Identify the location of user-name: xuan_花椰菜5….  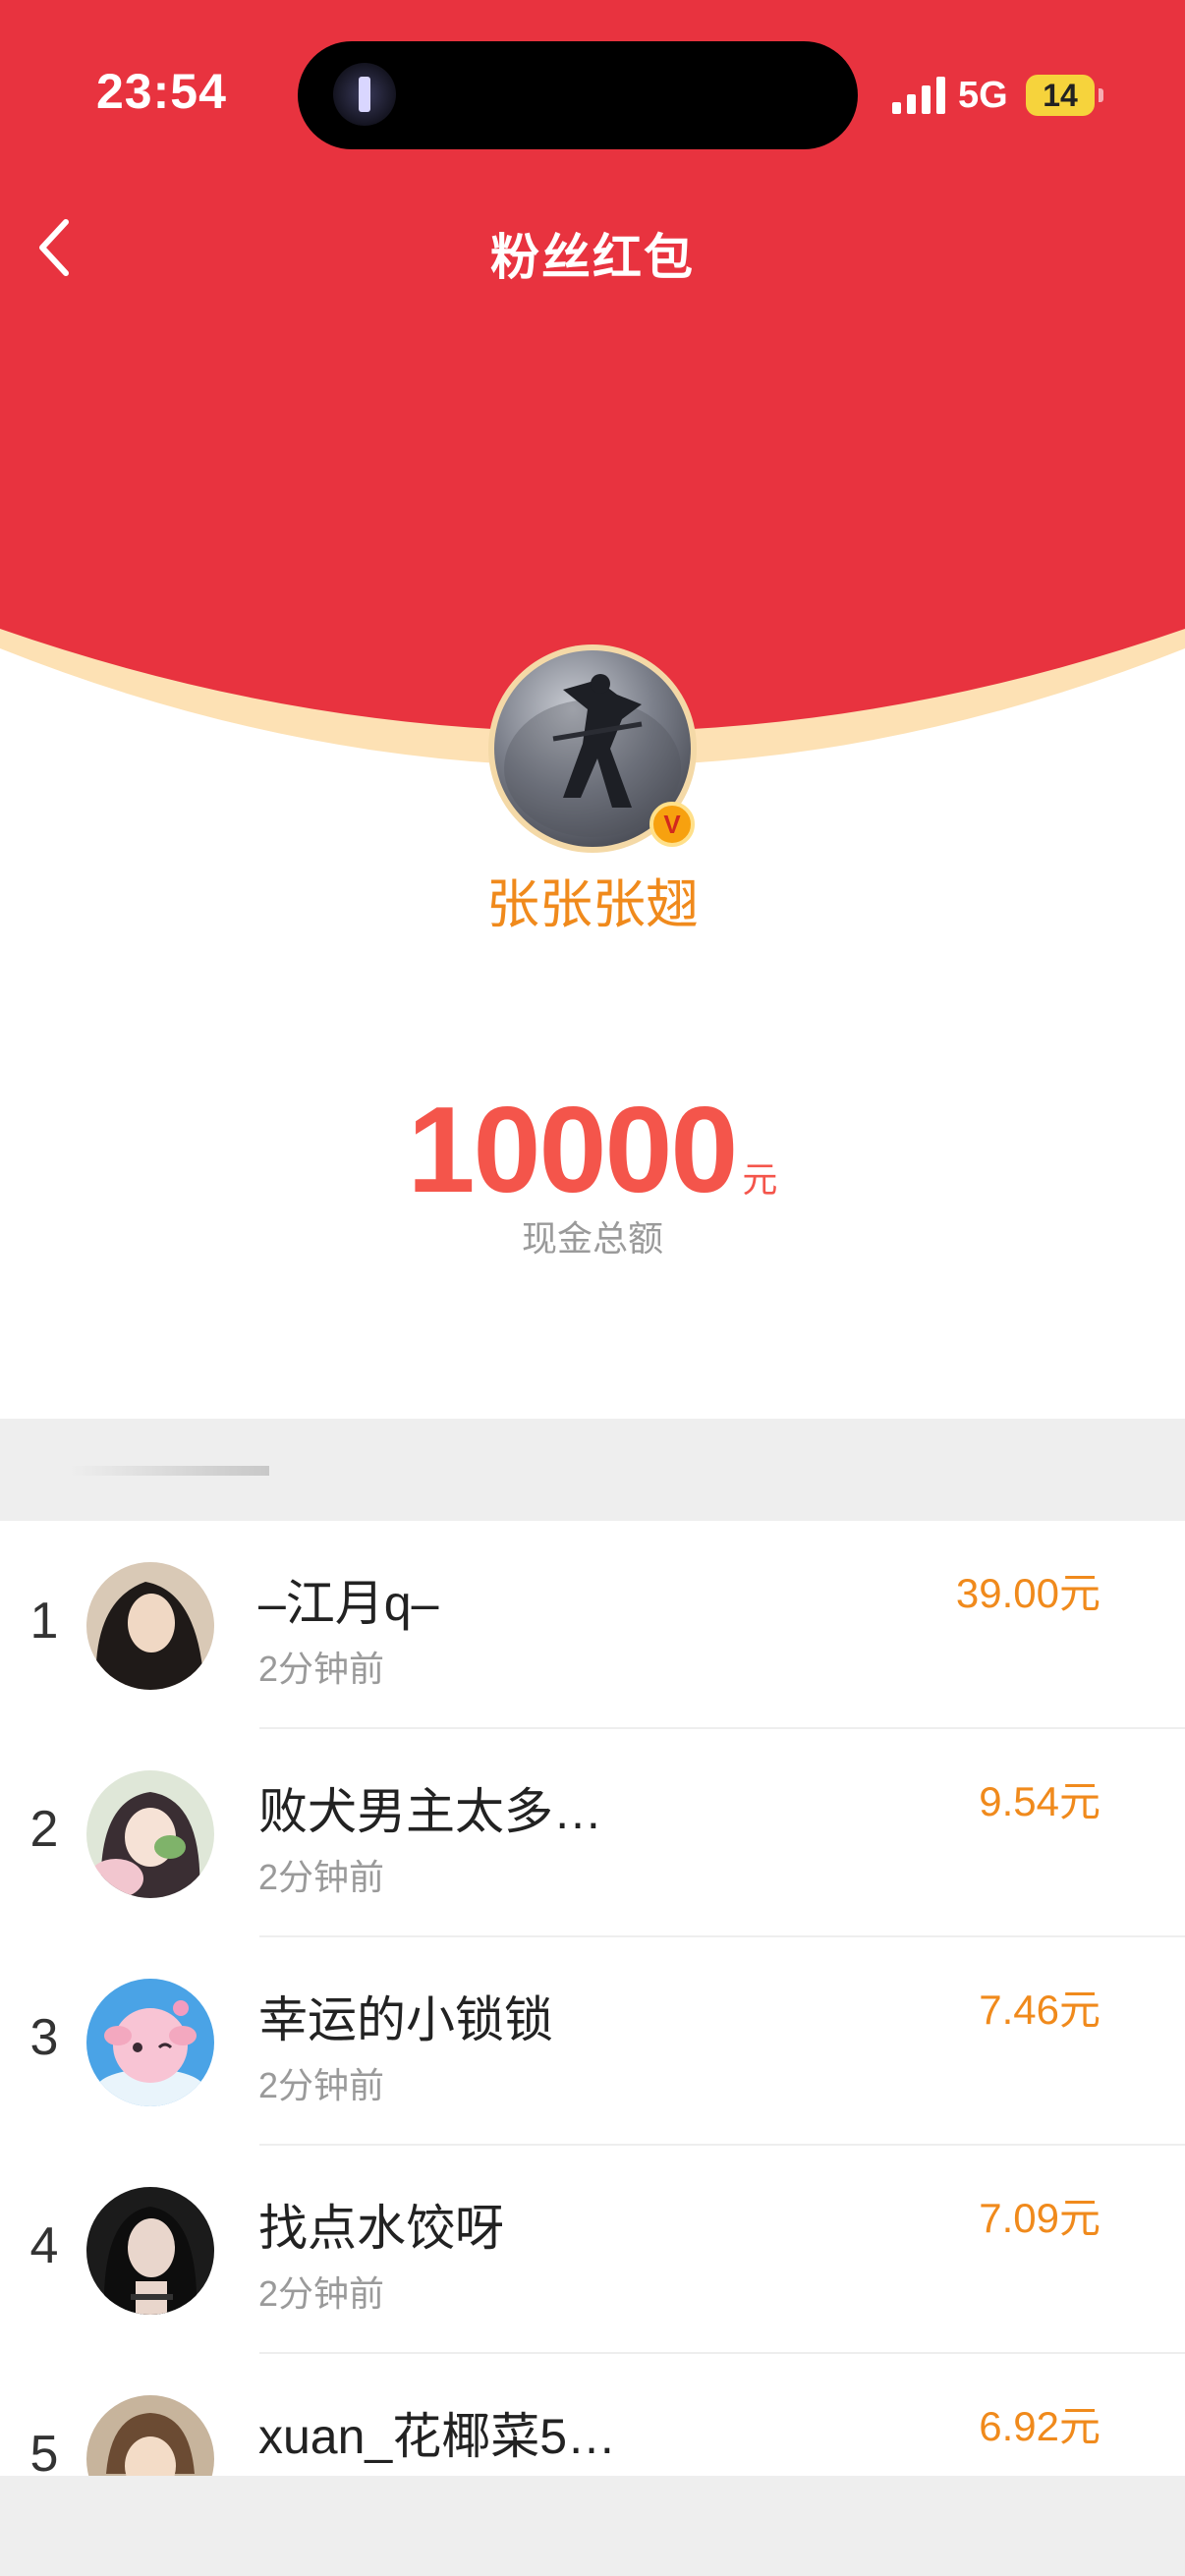
(438, 2436).